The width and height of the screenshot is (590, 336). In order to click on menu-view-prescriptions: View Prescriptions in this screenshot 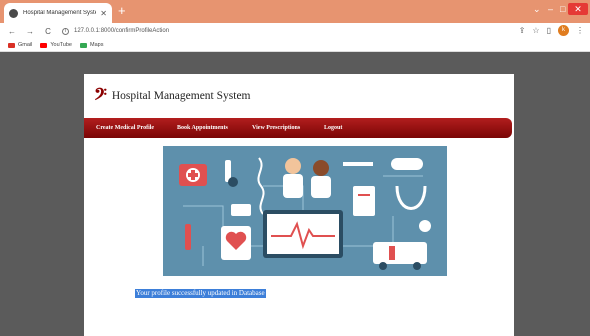, I will do `click(276, 128)`.